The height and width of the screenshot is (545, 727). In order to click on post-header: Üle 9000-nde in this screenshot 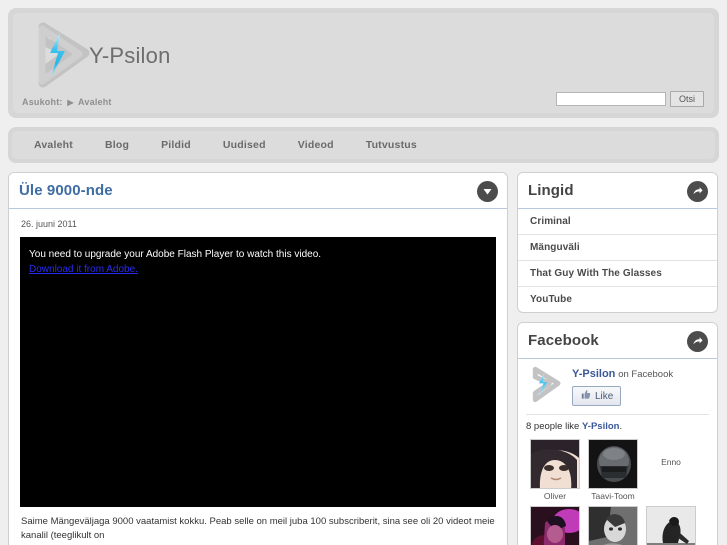, I will do `click(258, 191)`.